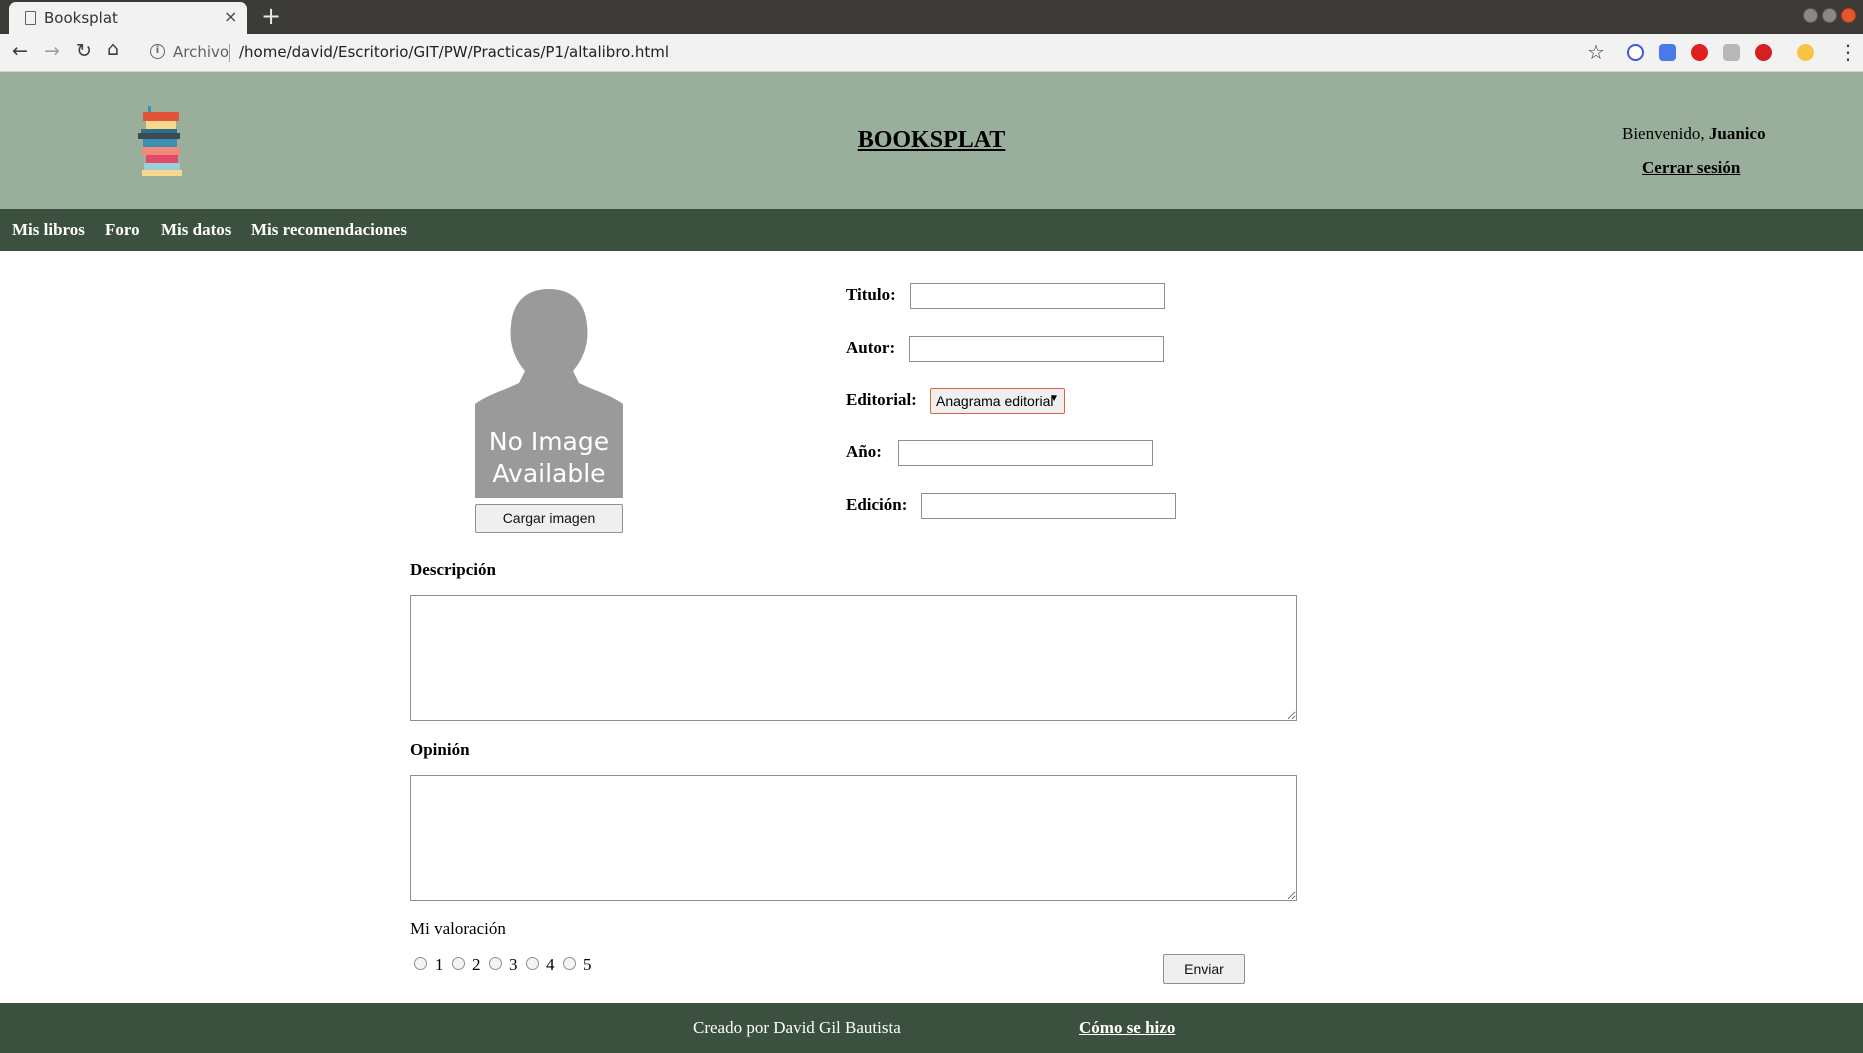 The width and height of the screenshot is (1863, 1053). I want to click on year-label: Año:, so click(864, 451).